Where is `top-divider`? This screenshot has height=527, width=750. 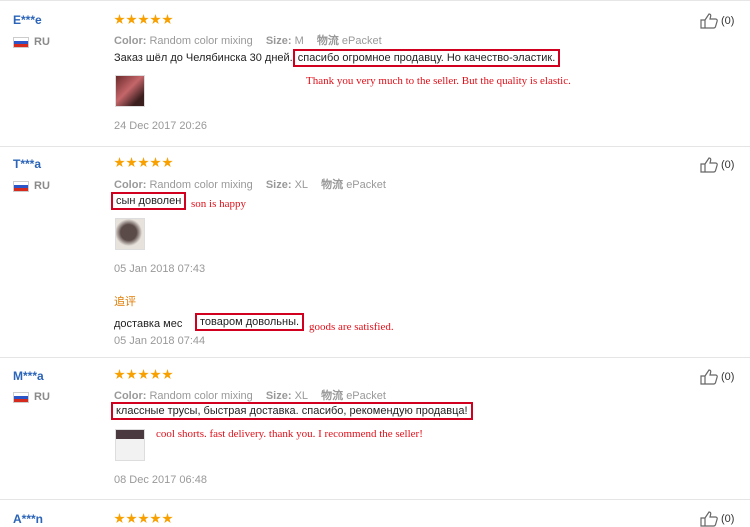 top-divider is located at coordinates (375, 0).